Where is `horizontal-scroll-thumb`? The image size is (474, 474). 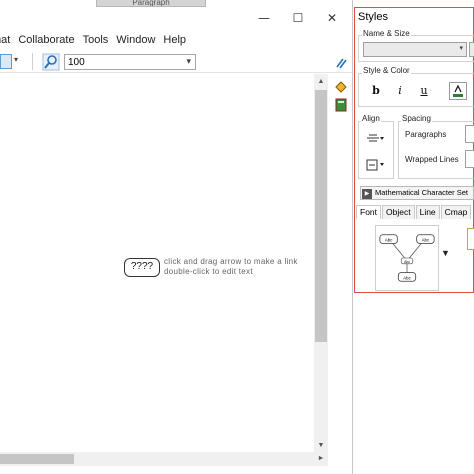 horizontal-scroll-thumb is located at coordinates (37, 459).